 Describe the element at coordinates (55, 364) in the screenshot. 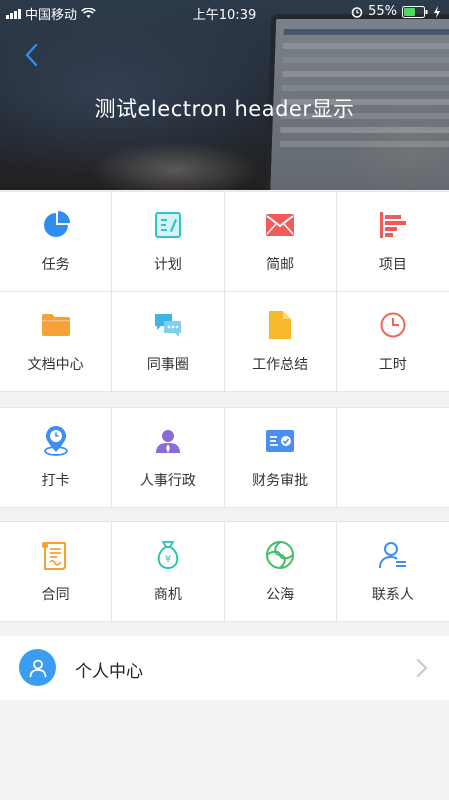

I see `module-label: 文档中心` at that location.